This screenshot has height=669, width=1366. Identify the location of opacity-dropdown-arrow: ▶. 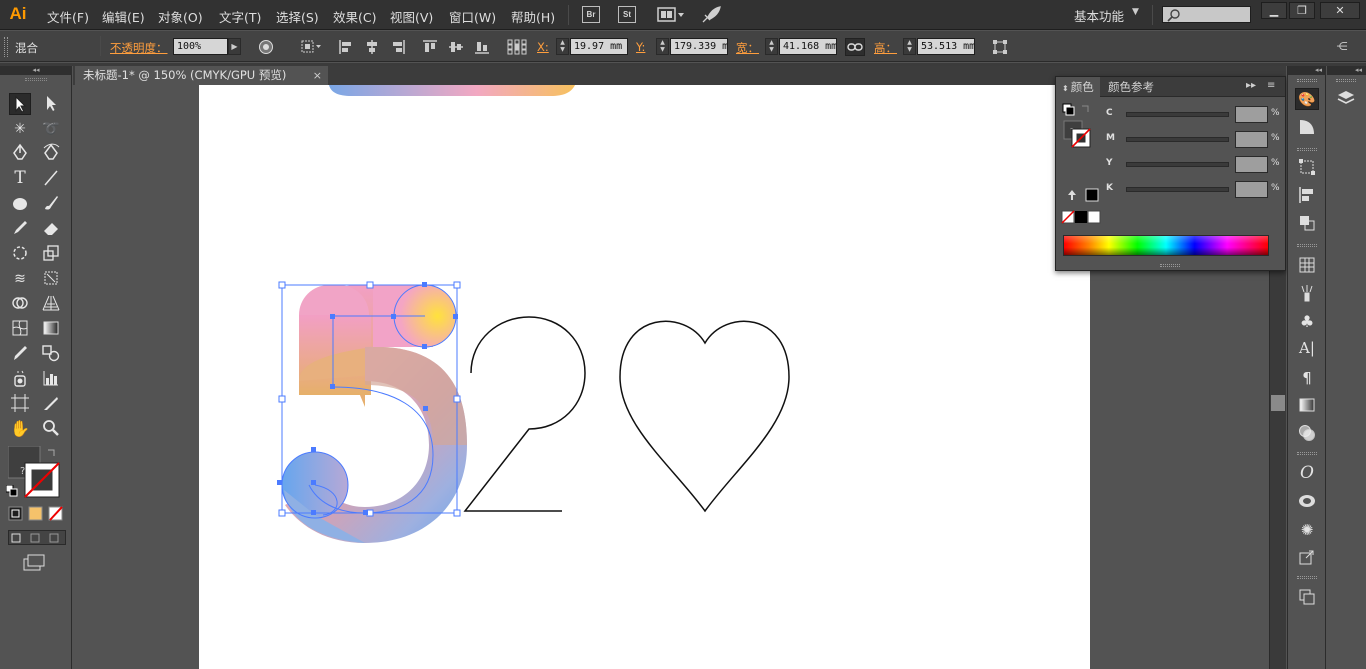
(234, 46).